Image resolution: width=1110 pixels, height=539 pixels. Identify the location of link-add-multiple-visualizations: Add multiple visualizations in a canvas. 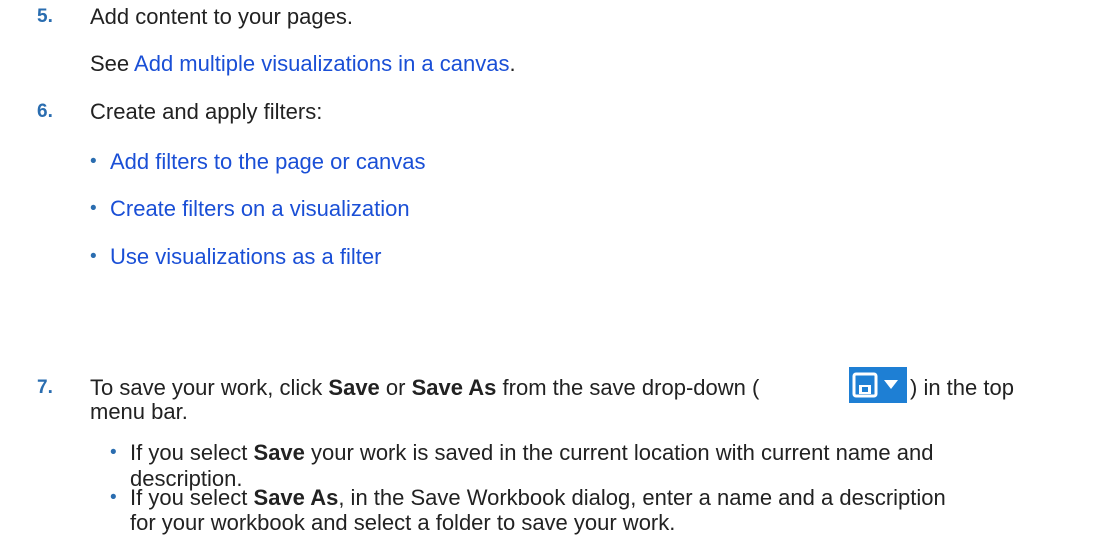
(321, 63).